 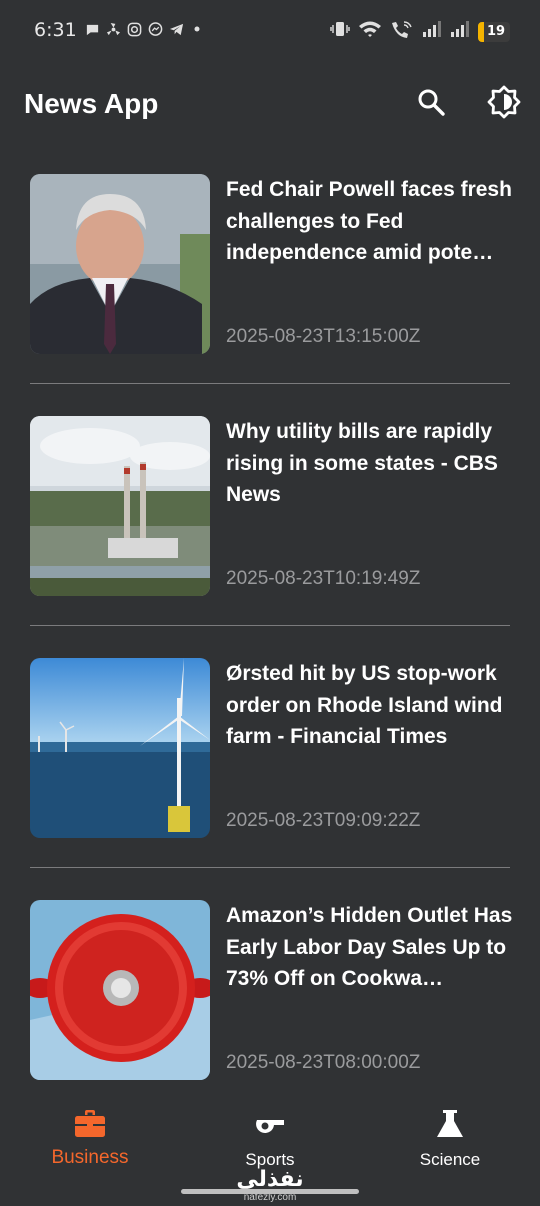 What do you see at coordinates (144, 29) in the screenshot?
I see `notification-icons` at bounding box center [144, 29].